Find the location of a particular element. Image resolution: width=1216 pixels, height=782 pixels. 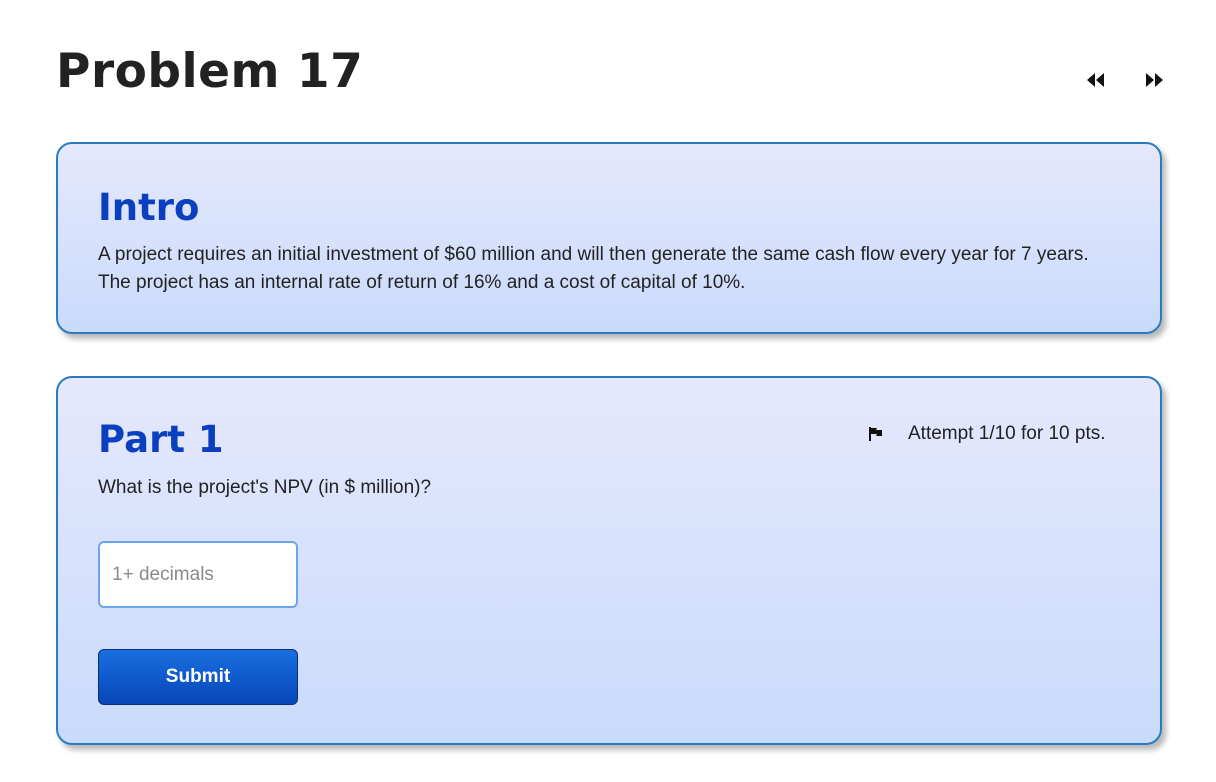

next-problem-button is located at coordinates (1154, 80).